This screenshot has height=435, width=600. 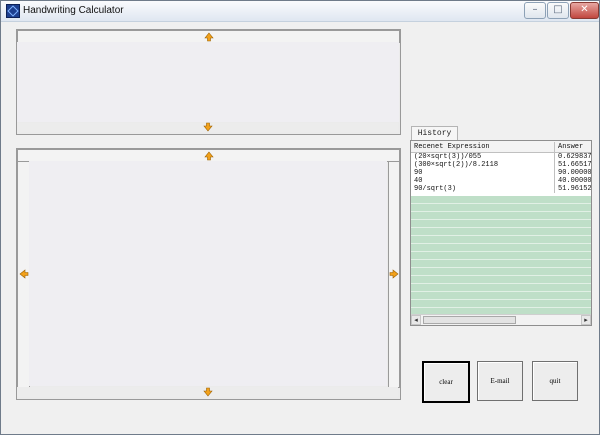 What do you see at coordinates (501, 181) in the screenshot?
I see `history-row: 40 40.000000` at bounding box center [501, 181].